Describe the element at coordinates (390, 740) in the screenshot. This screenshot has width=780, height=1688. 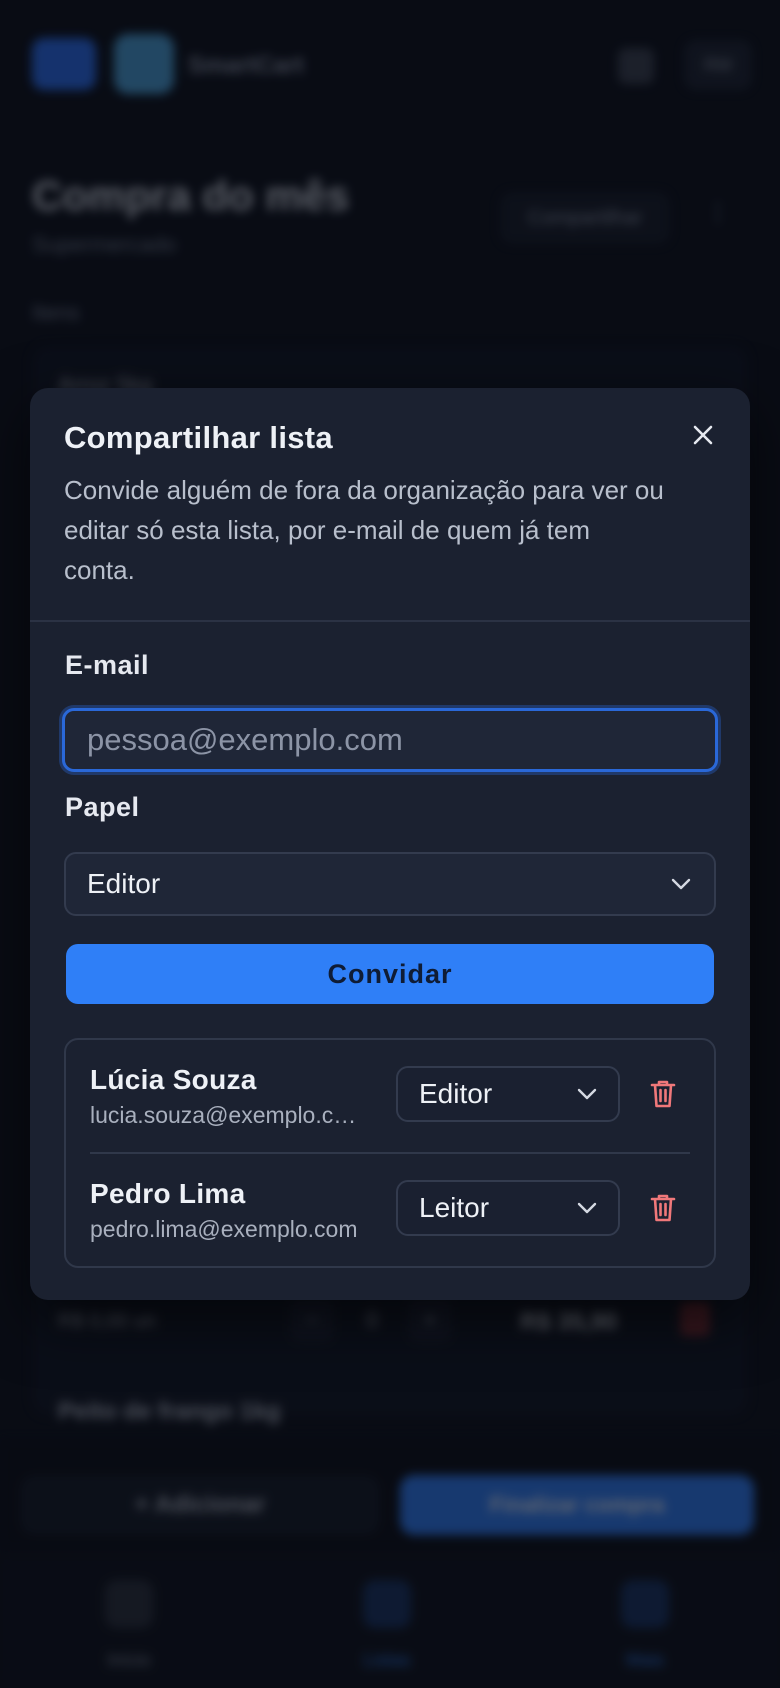
I see `email-input` at that location.